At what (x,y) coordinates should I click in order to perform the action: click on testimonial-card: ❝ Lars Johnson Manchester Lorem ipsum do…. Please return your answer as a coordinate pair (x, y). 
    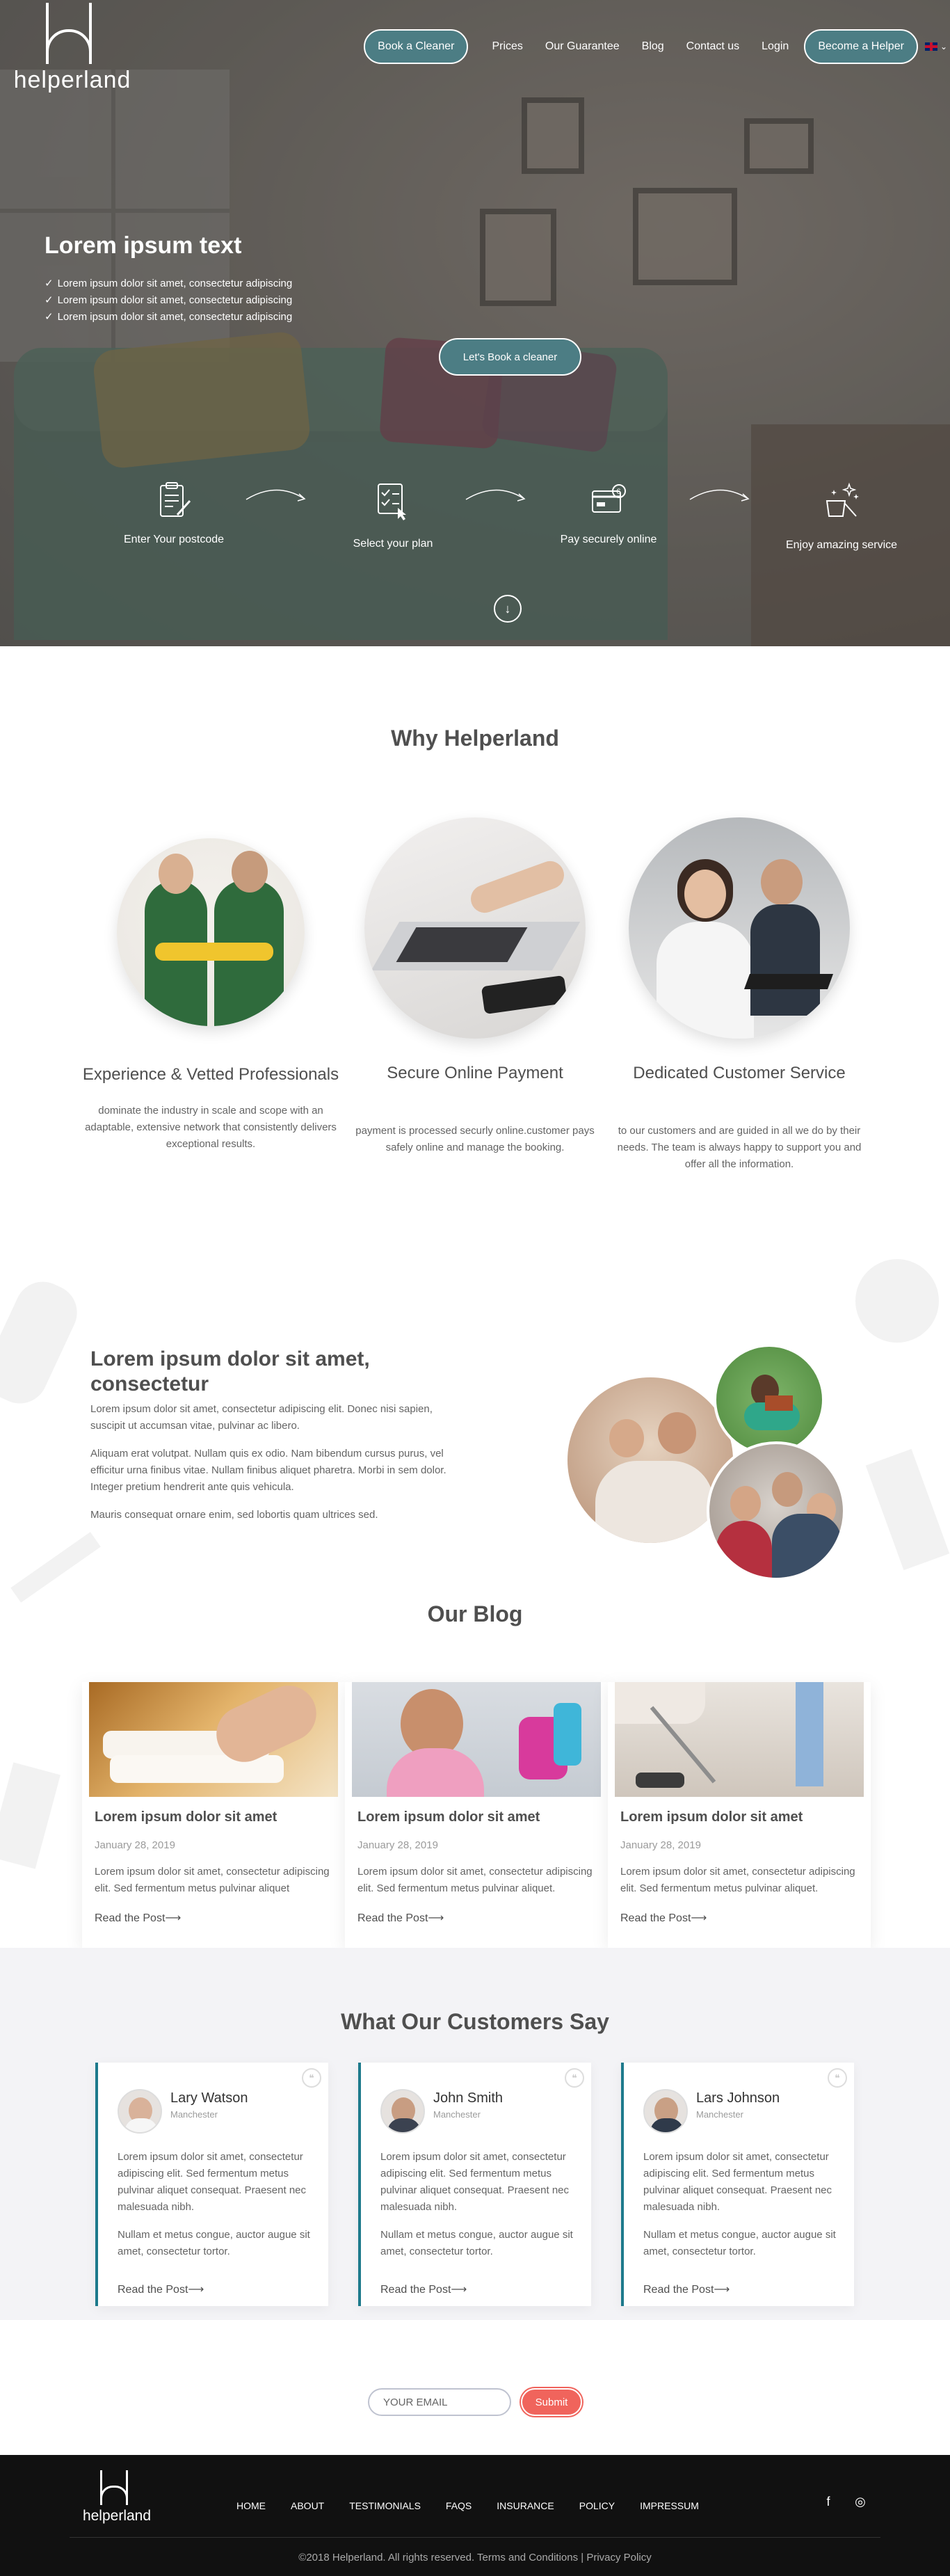
    Looking at the image, I should click on (737, 2184).